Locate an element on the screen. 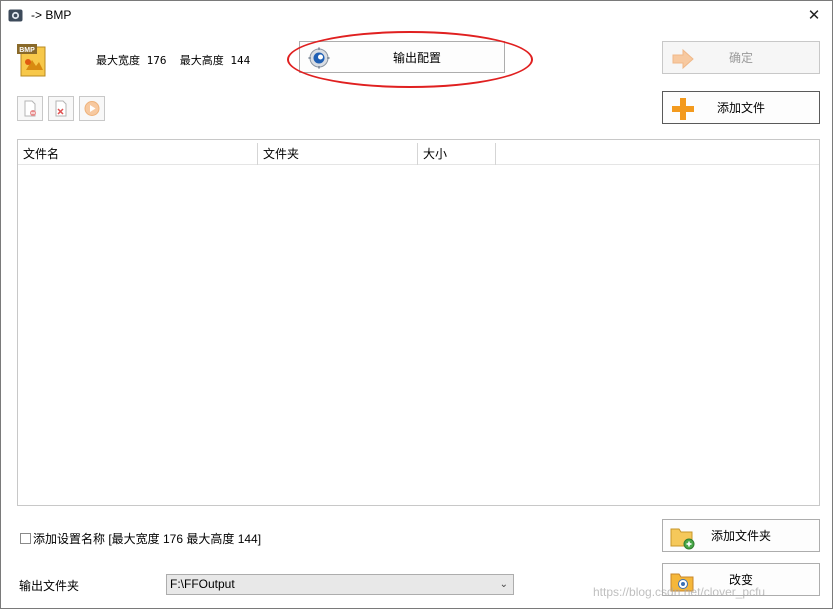 This screenshot has width=833, height=609. change-button: 改变 is located at coordinates (741, 579).